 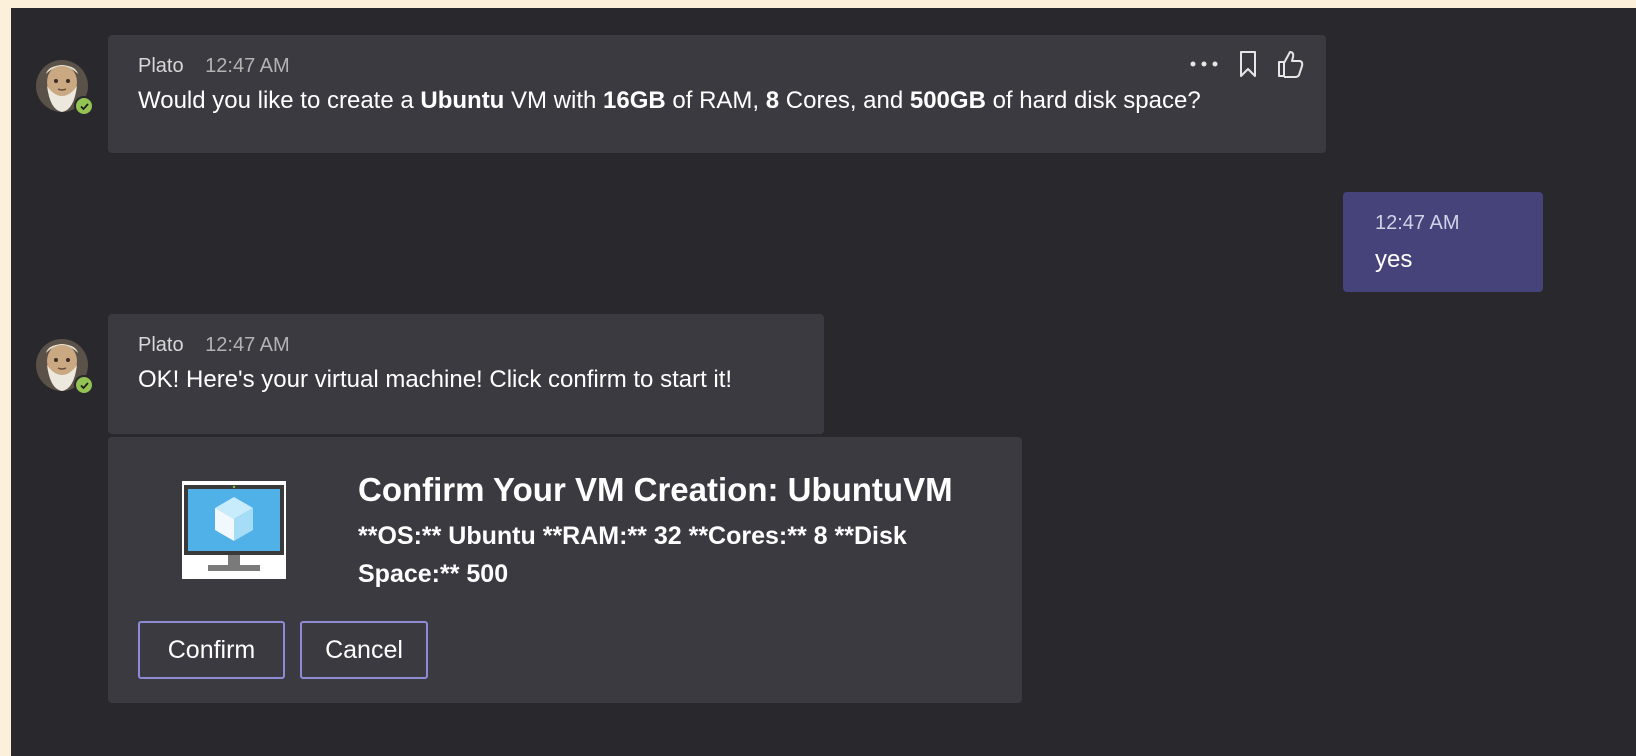 What do you see at coordinates (655, 489) in the screenshot?
I see `card-title: Confirm Your VM Creation: UbuntuVM` at bounding box center [655, 489].